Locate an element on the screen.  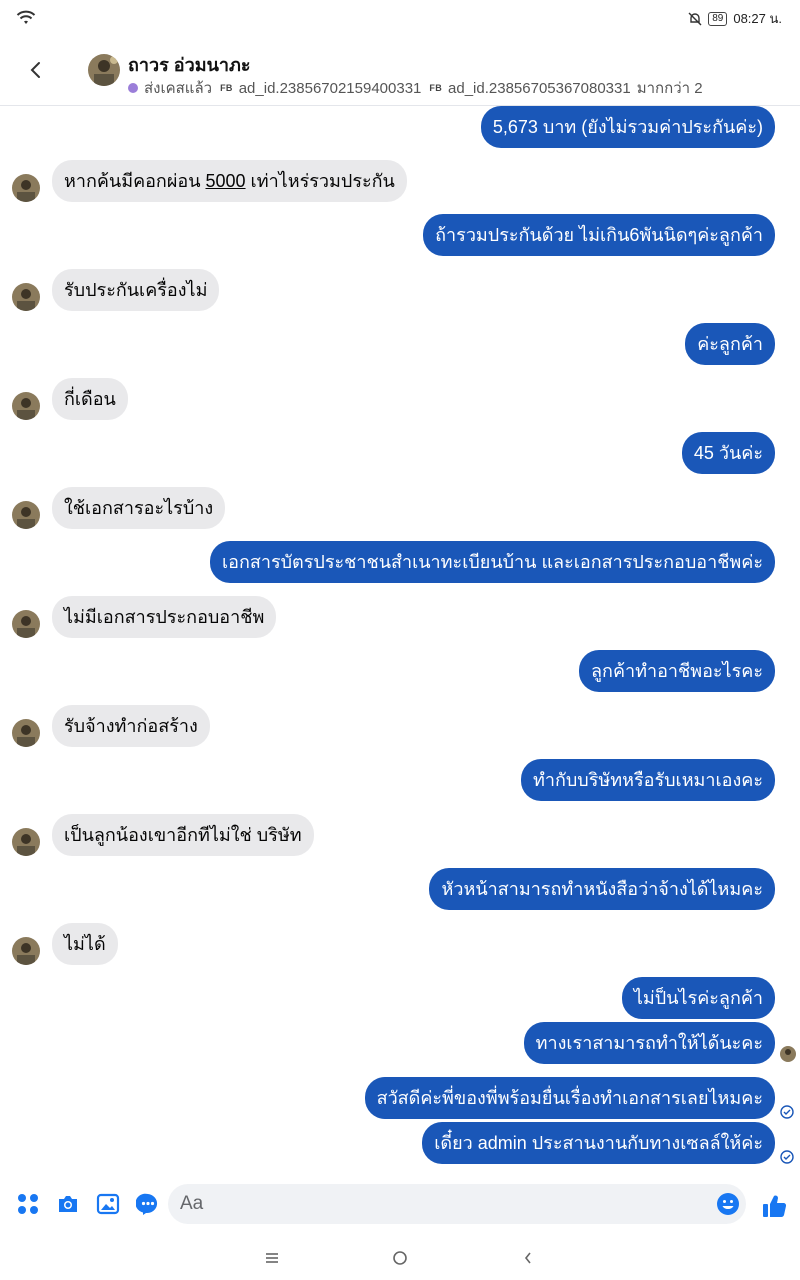
gallery-button is located at coordinates (108, 1204).